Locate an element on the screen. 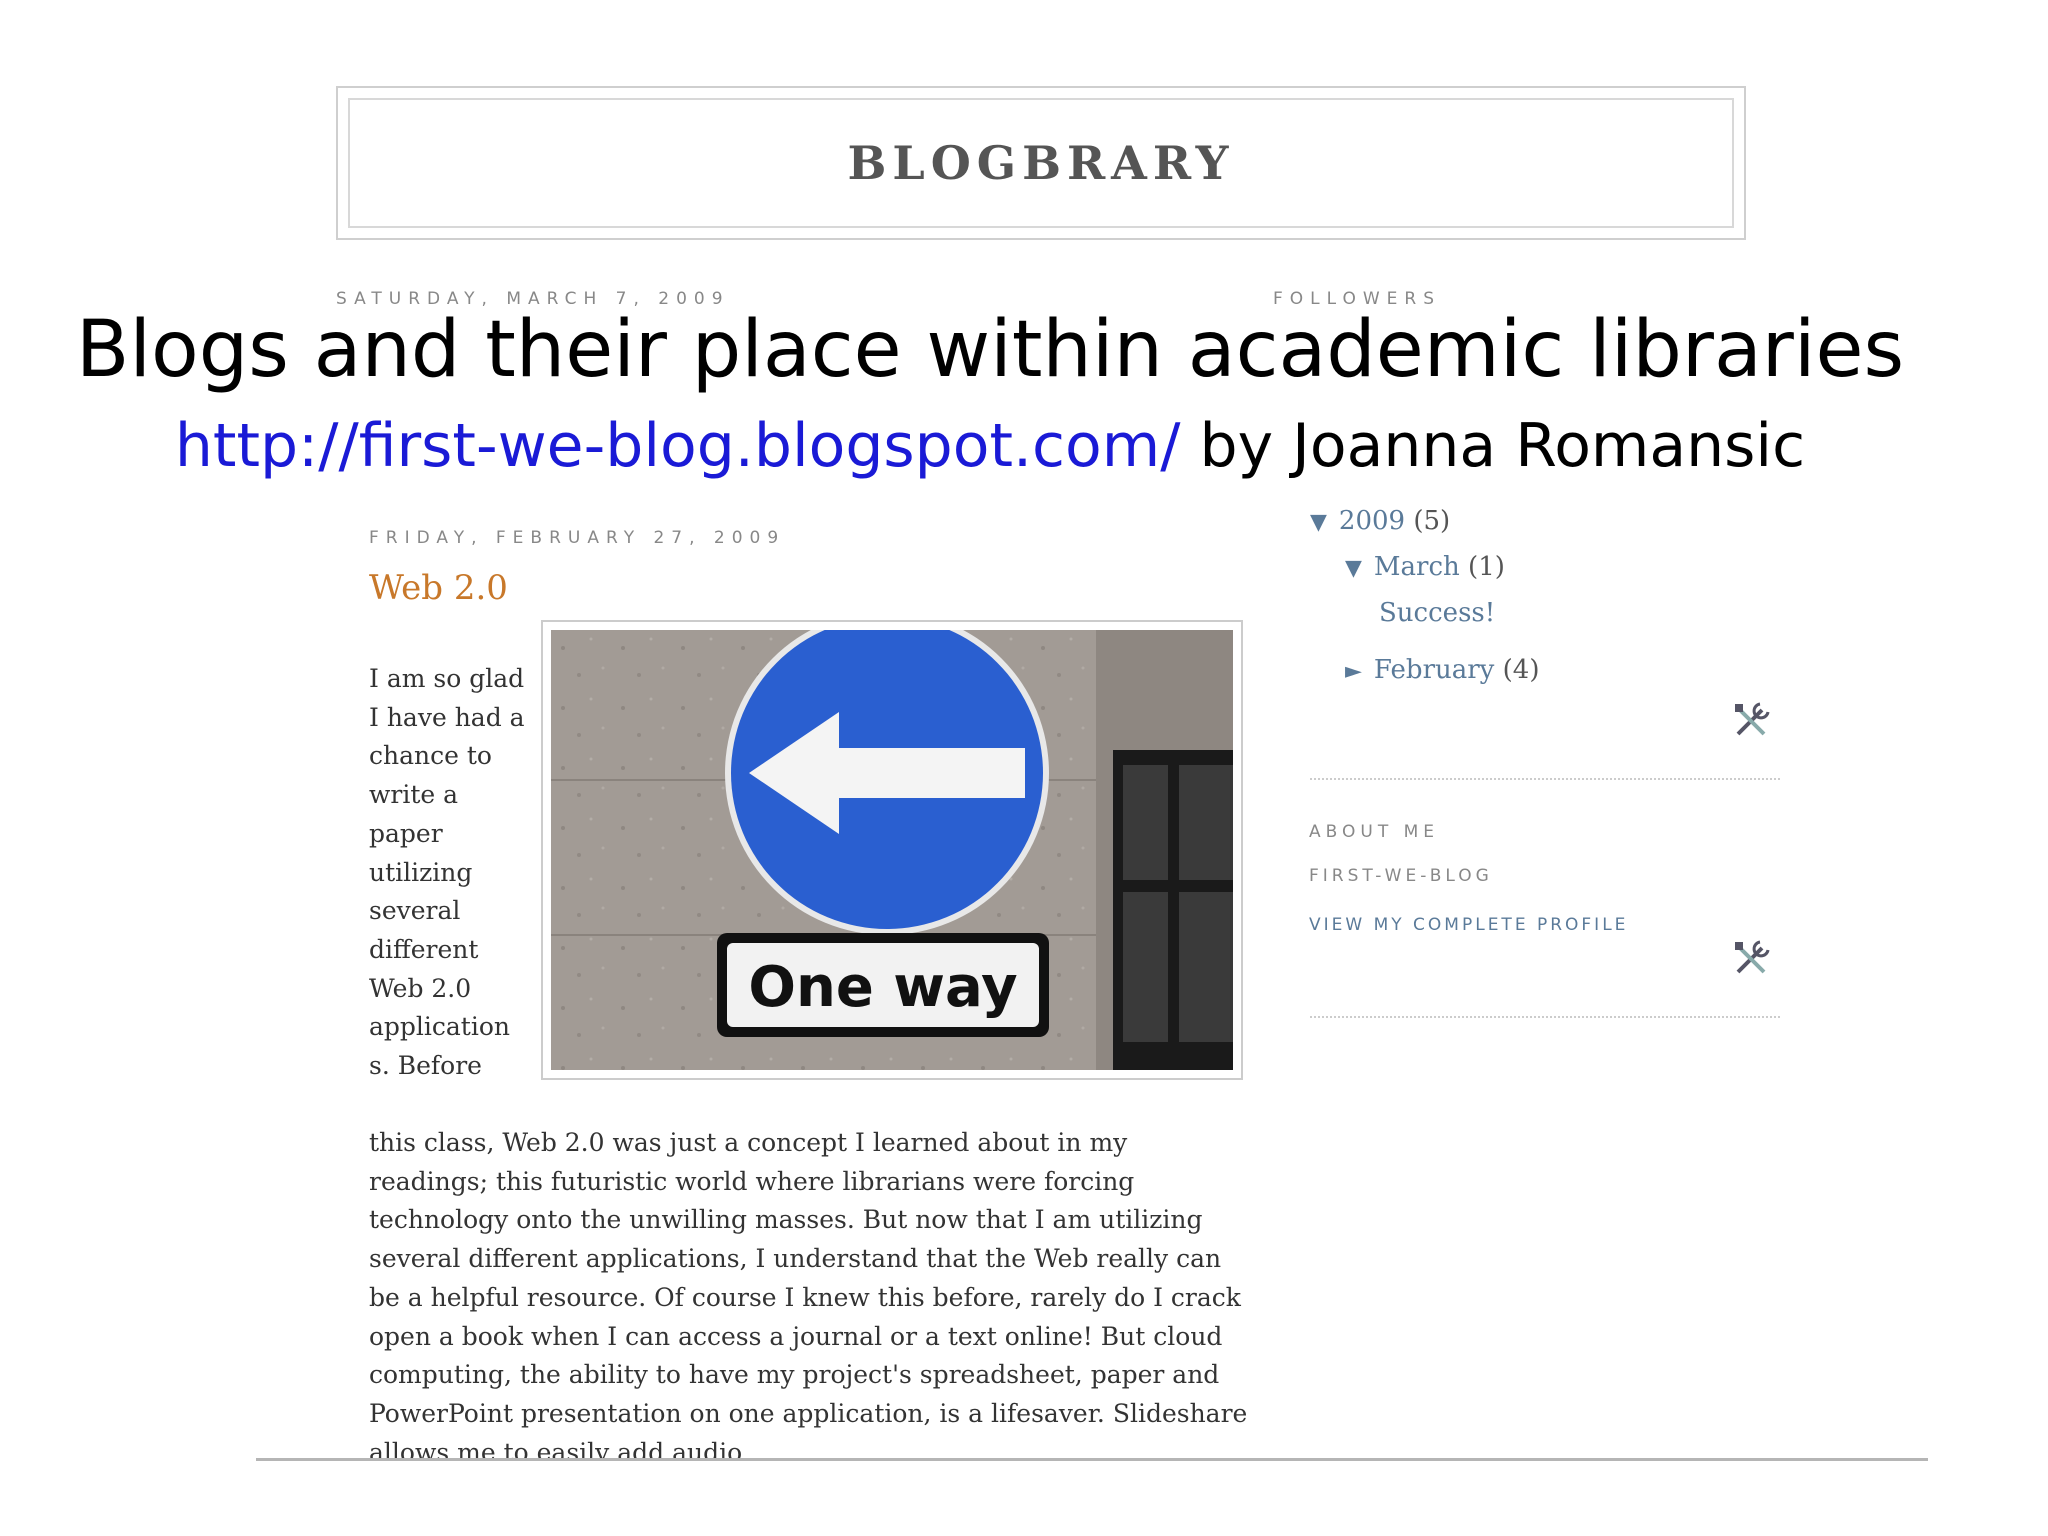 The height and width of the screenshot is (1536, 2048). bottom-border is located at coordinates (1092, 1459).